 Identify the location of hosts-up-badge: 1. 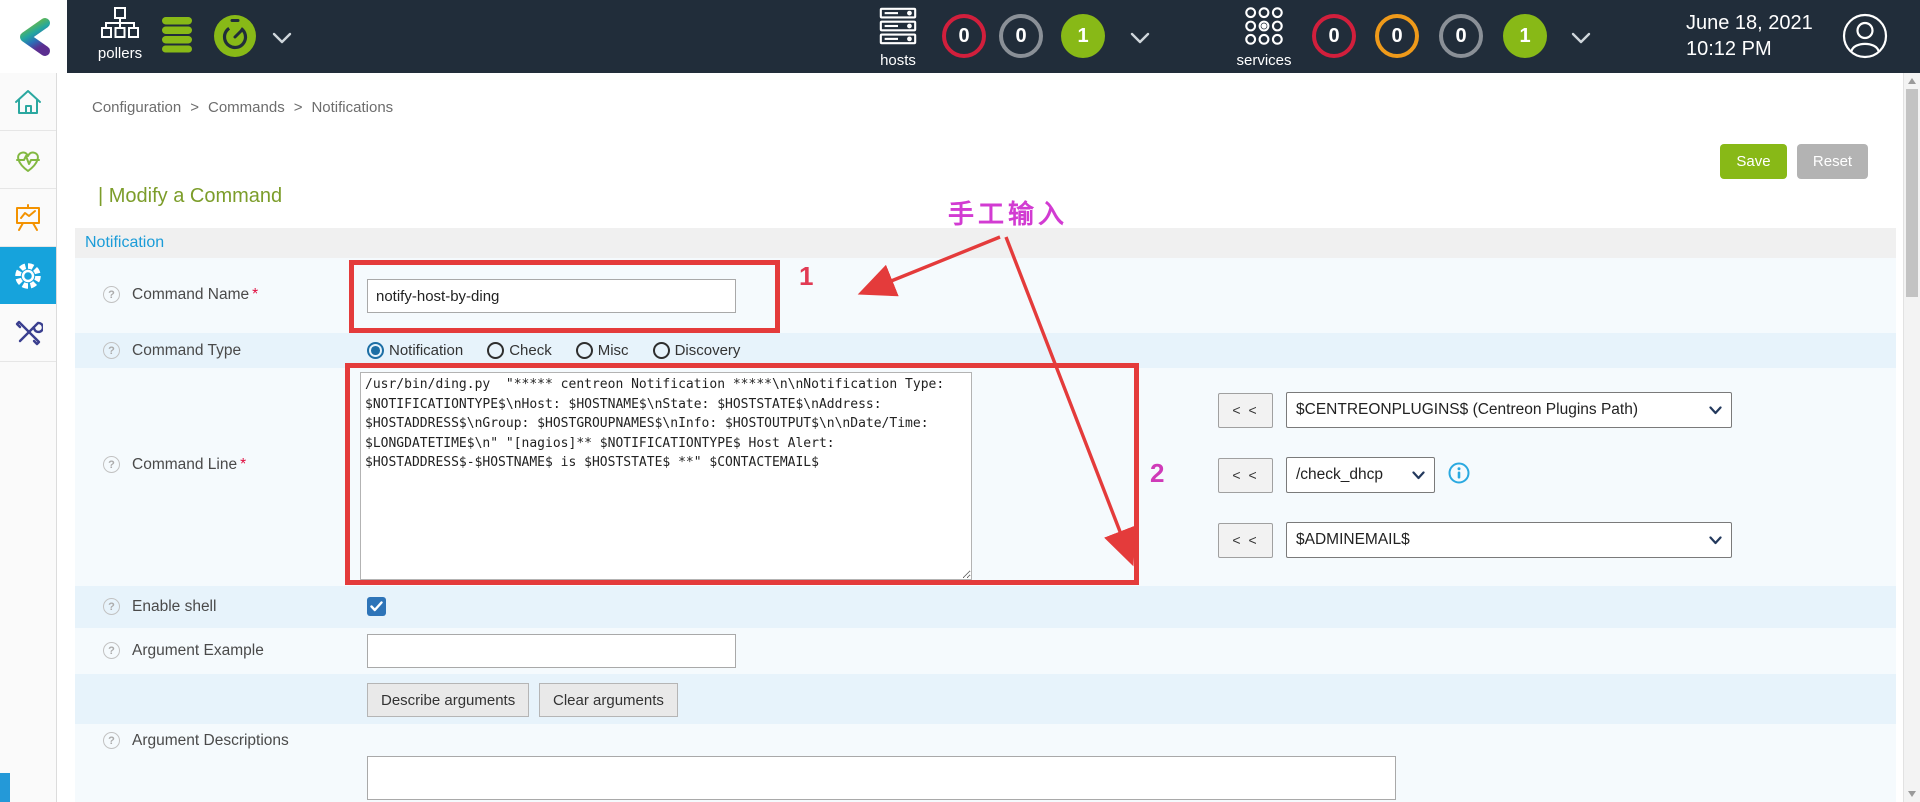
(1083, 36).